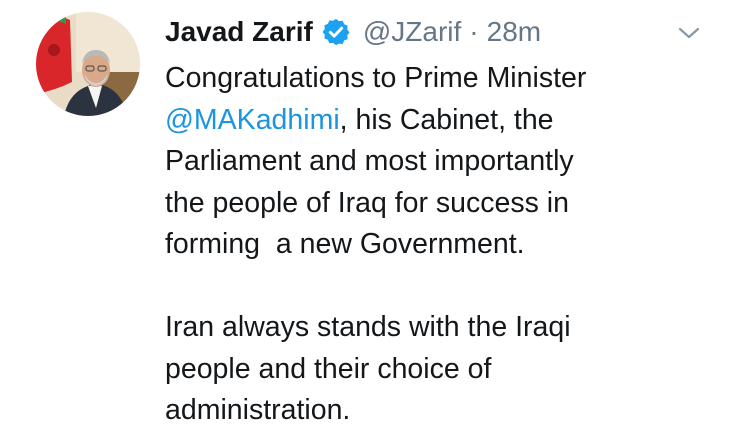  I want to click on tweet-text-line: @MAKadhimi, his Cabinet, the, so click(440, 121).